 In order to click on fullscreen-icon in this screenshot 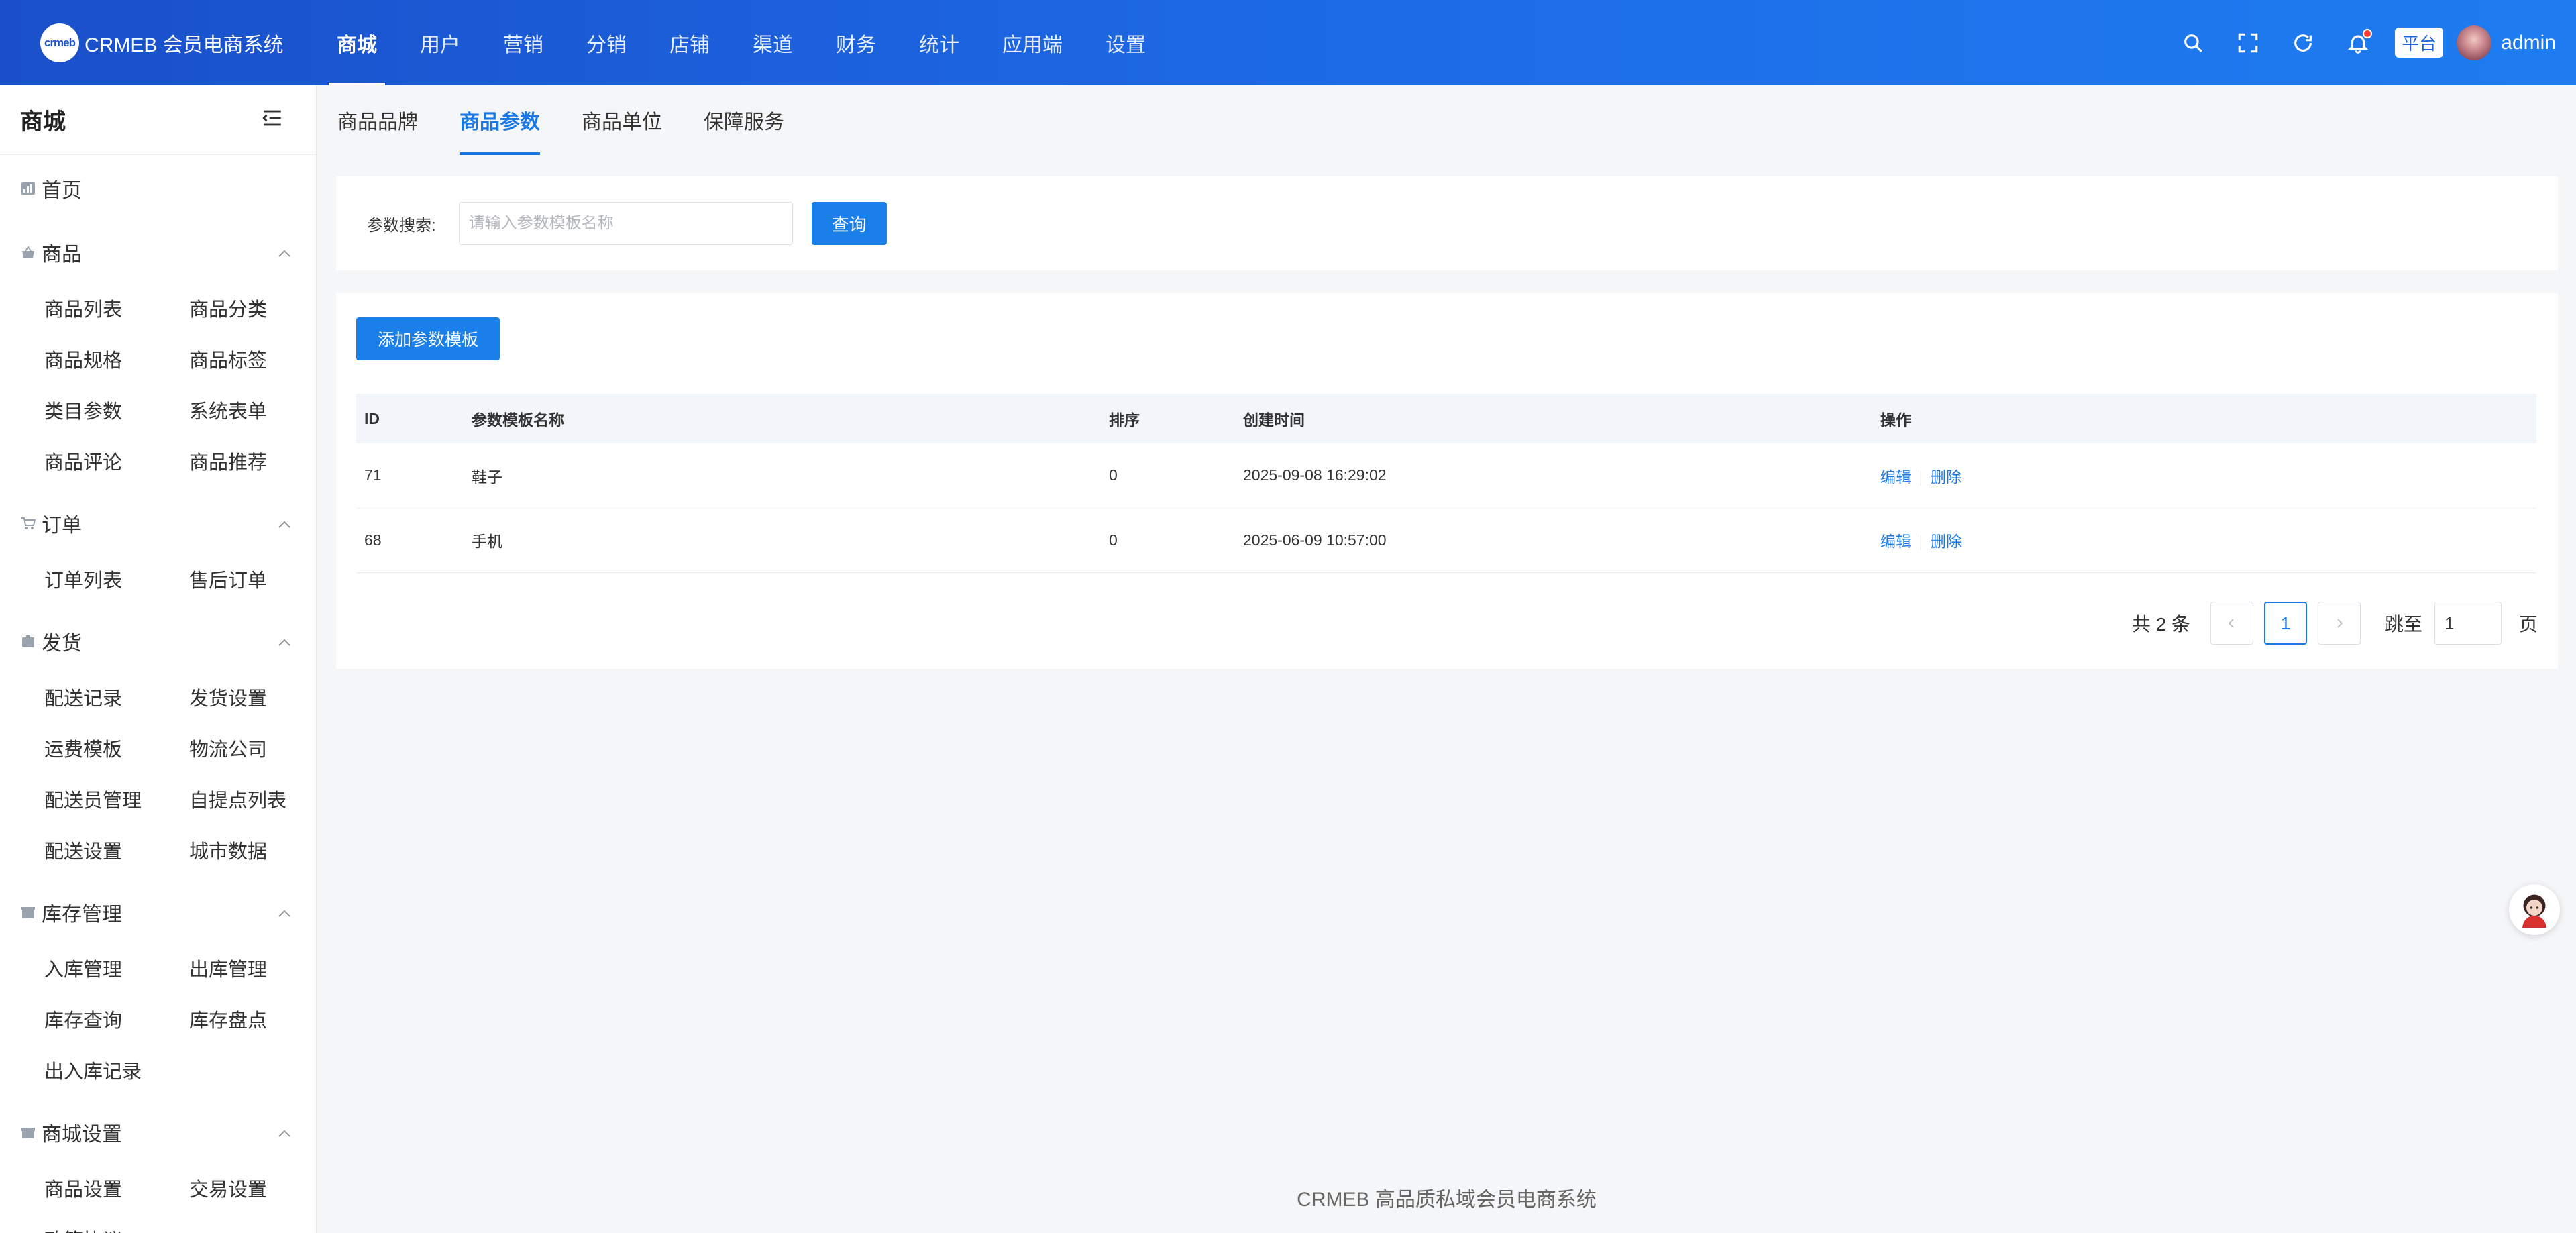, I will do `click(2248, 43)`.